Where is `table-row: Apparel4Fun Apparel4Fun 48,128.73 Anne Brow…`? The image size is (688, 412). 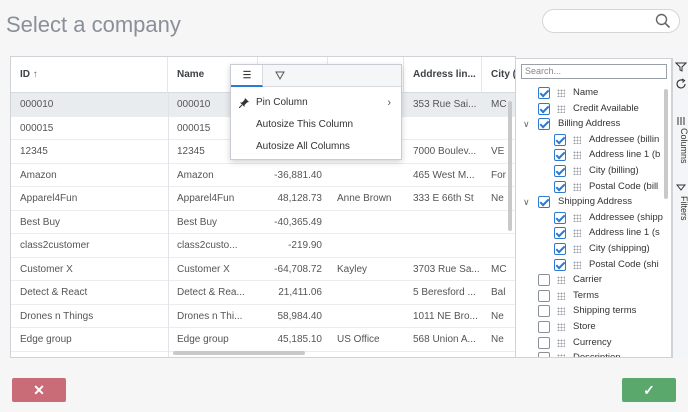
table-row: Apparel4Fun Apparel4Fun 48,128.73 Anne Brow… is located at coordinates (263, 199).